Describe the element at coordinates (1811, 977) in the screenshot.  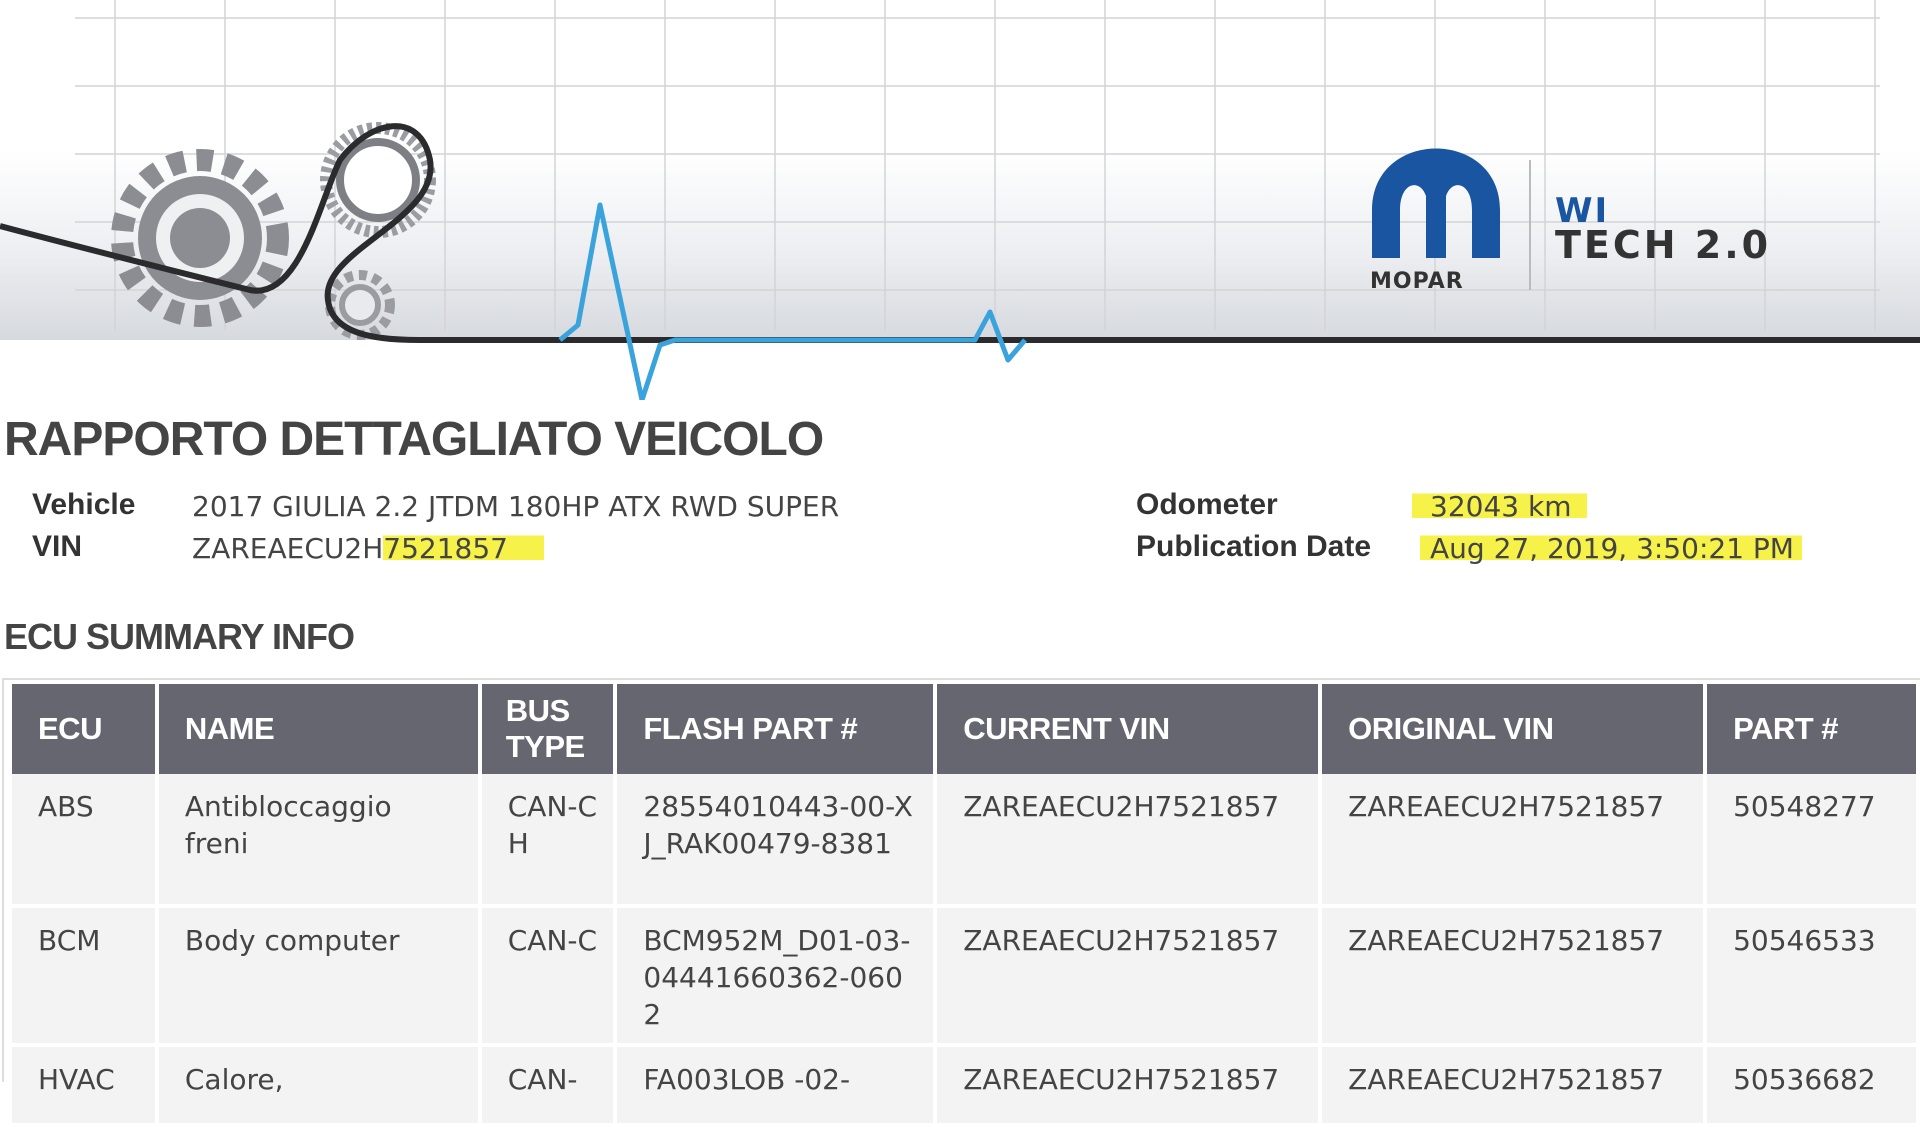
I see `part-number-cell: 50546533` at that location.